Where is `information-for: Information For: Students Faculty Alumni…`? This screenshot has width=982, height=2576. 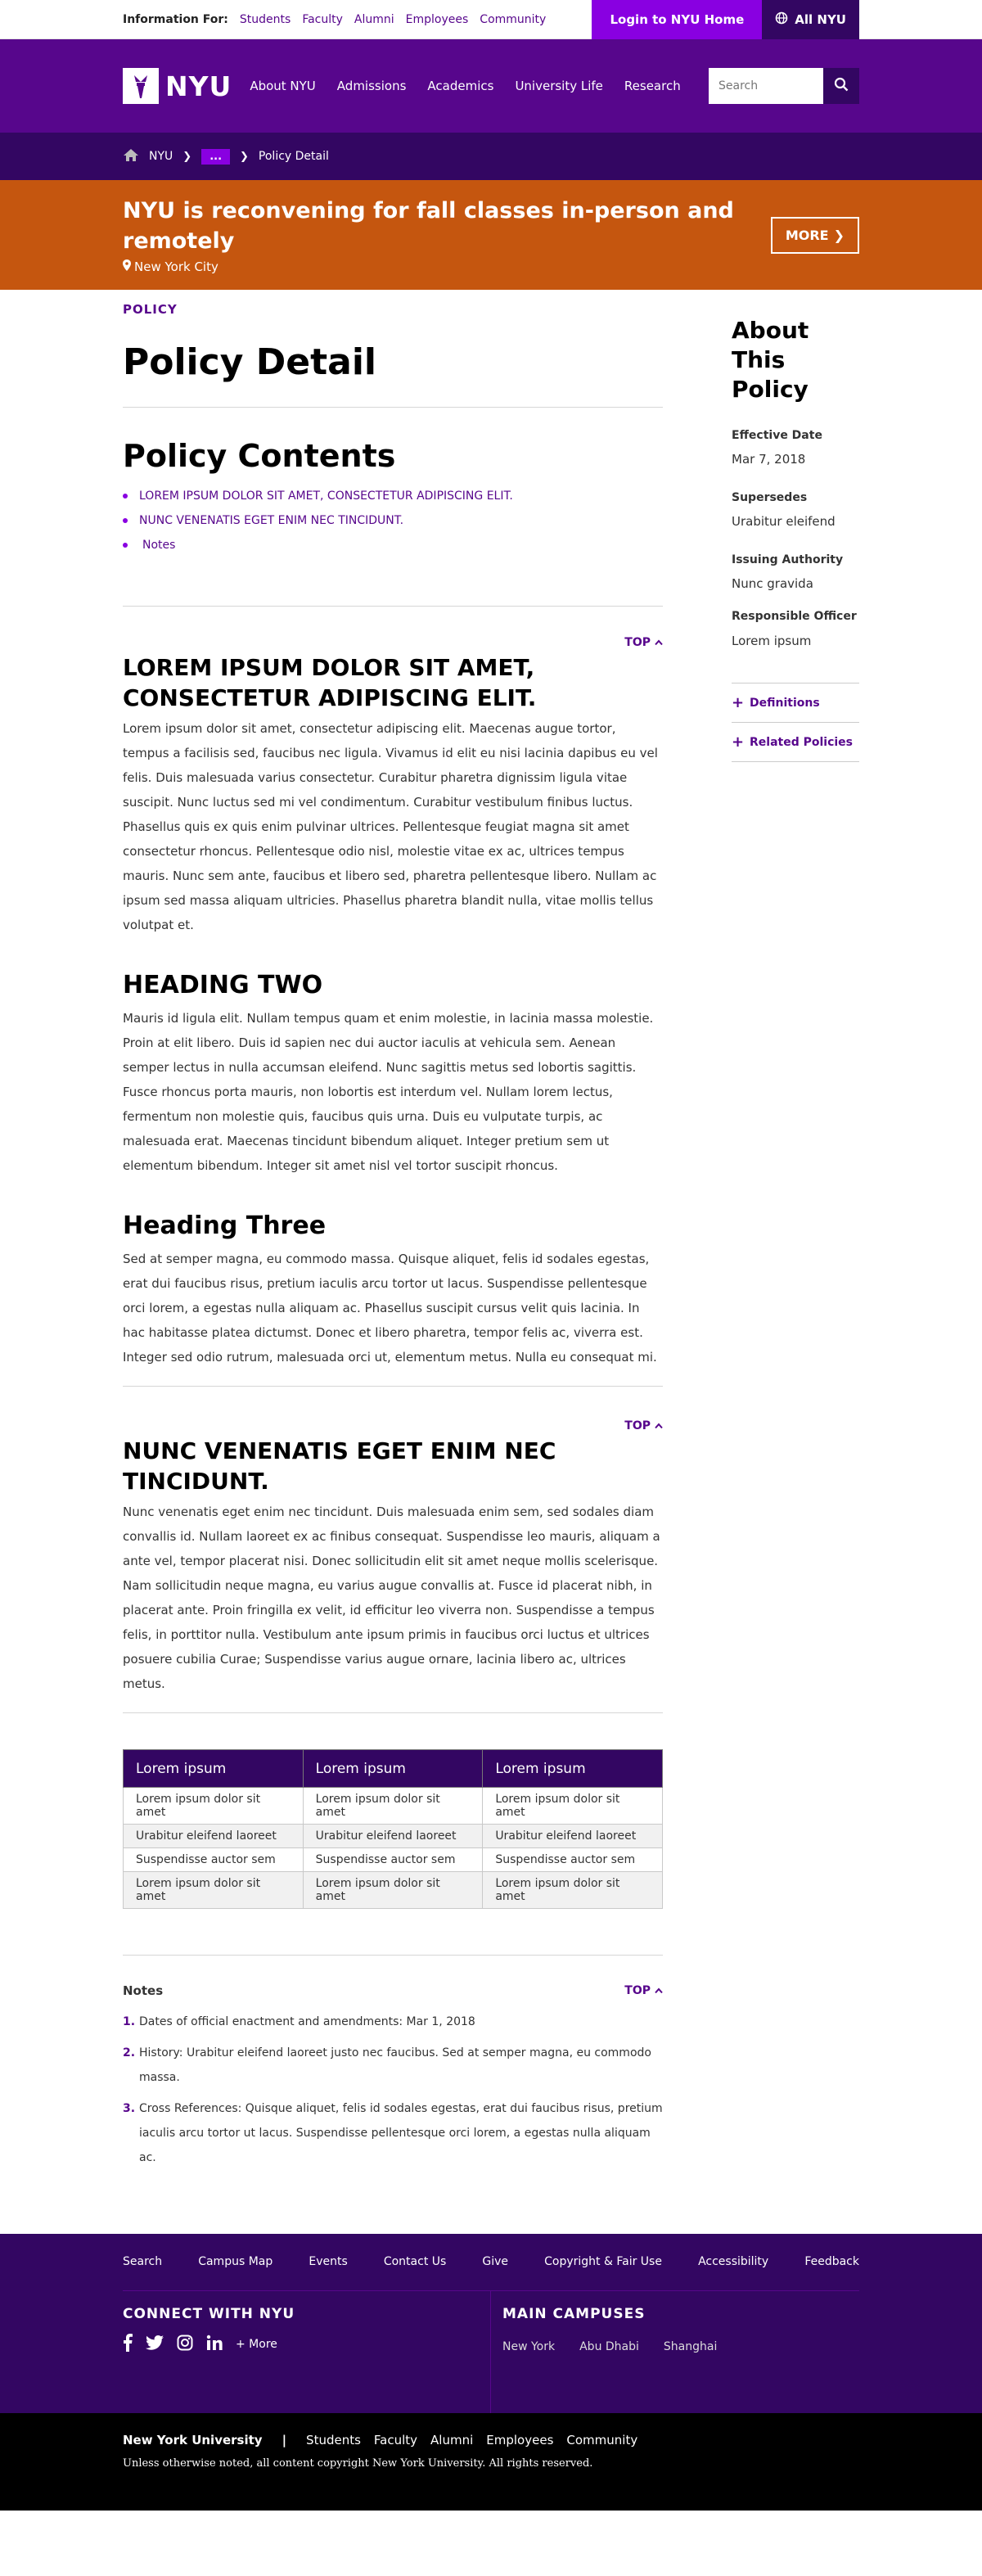
information-for: Information For: Students Faculty Alumni… is located at coordinates (334, 19).